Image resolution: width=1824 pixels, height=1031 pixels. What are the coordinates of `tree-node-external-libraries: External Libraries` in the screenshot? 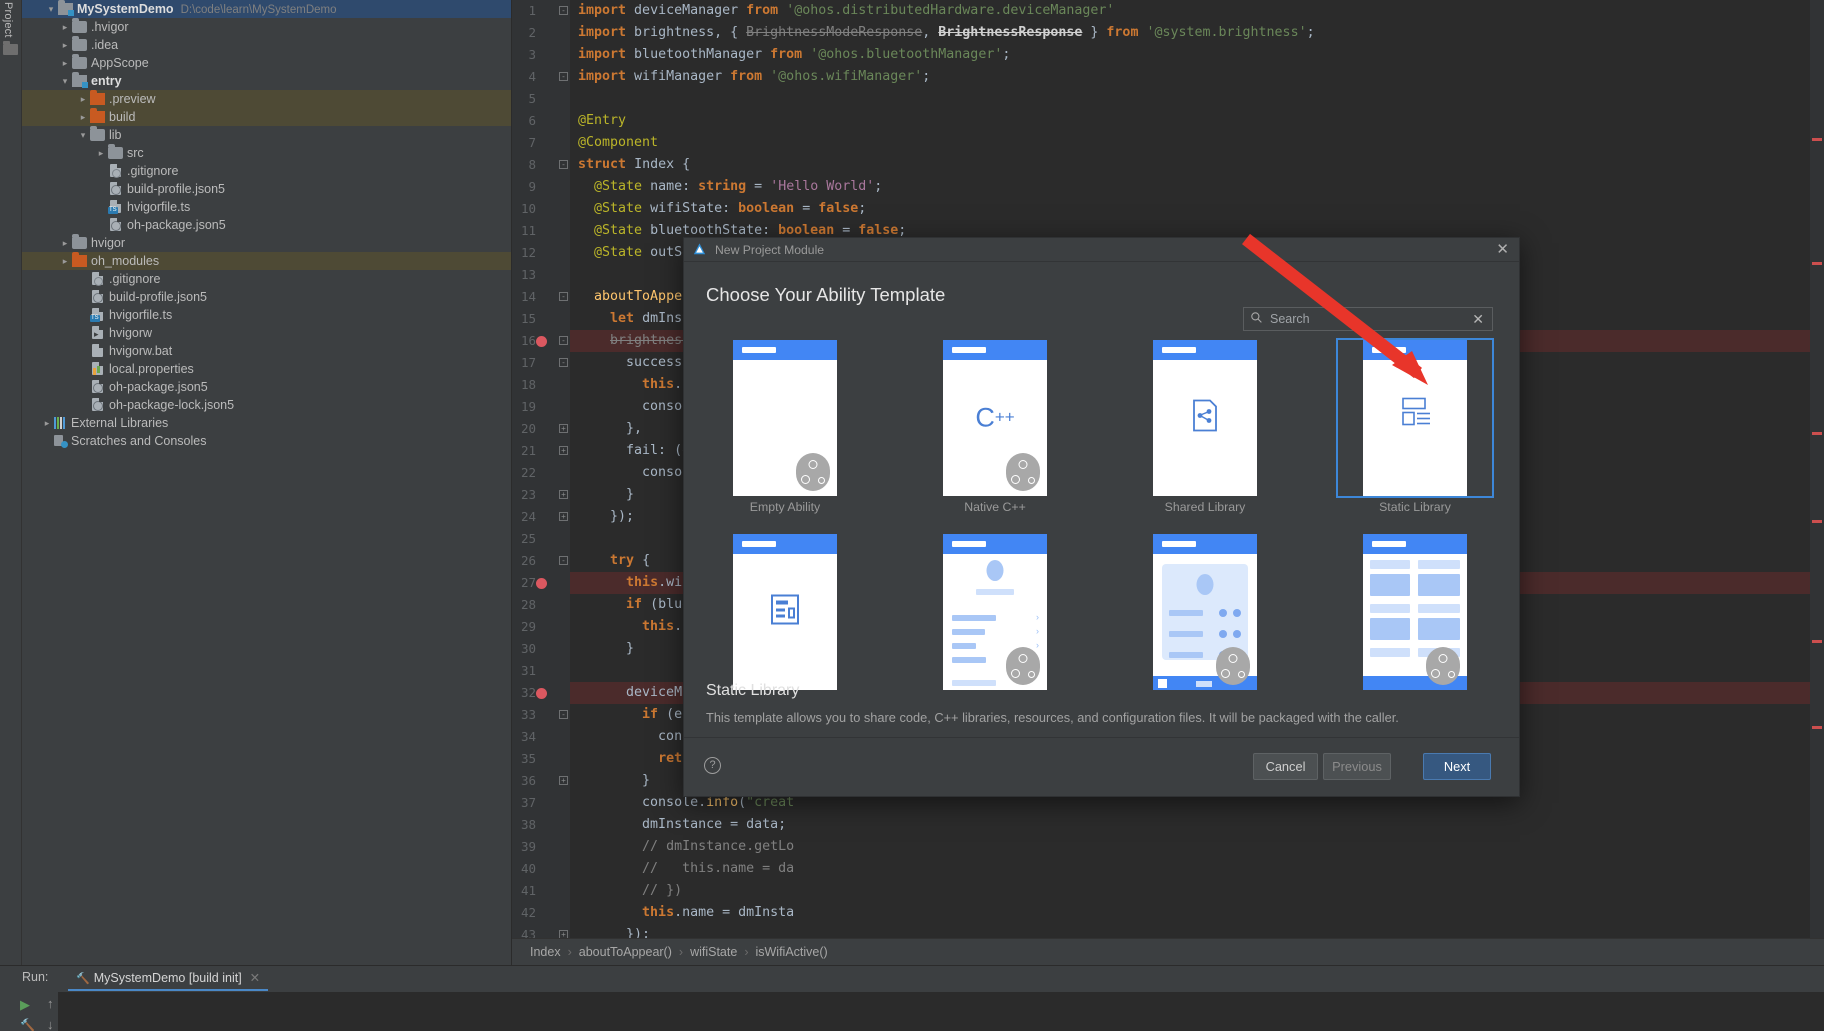 It's located at (266, 423).